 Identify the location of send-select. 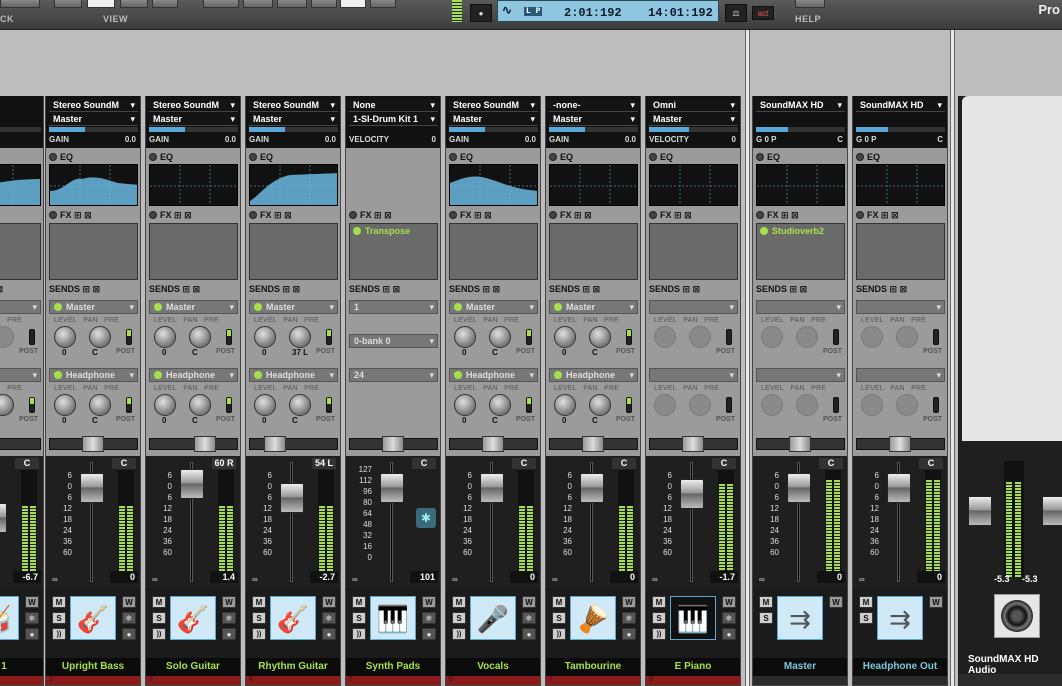
(693, 307).